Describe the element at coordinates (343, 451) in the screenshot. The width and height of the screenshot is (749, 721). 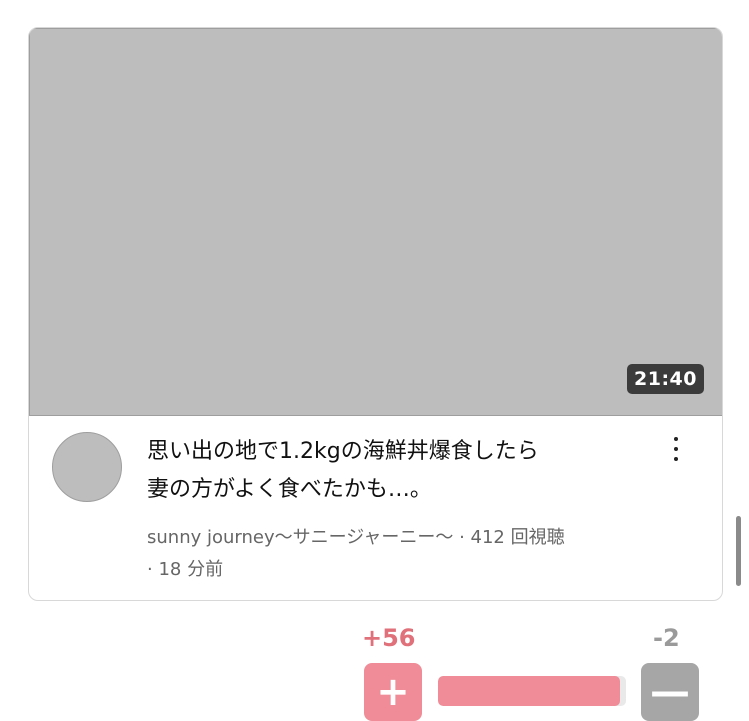
I see `video-title-line-1: 思い出の地で1.2kgの海鮮丼爆食したら` at that location.